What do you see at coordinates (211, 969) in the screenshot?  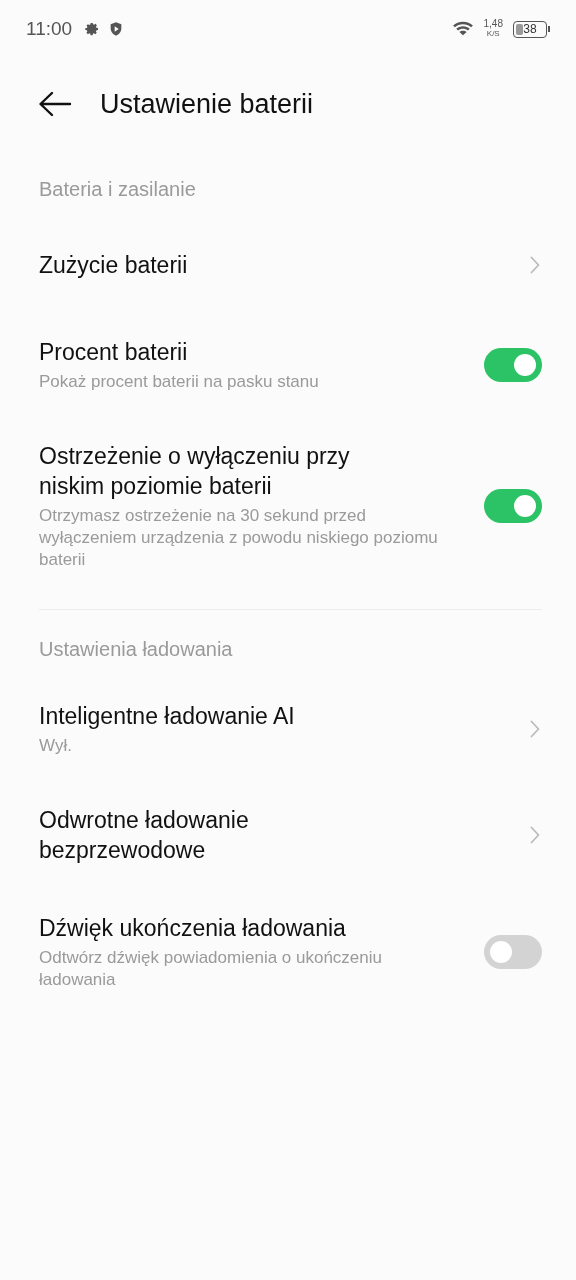 I see `setting-description: Odtwórz dźwięk powiadomienia o ukończeniu ładowania` at bounding box center [211, 969].